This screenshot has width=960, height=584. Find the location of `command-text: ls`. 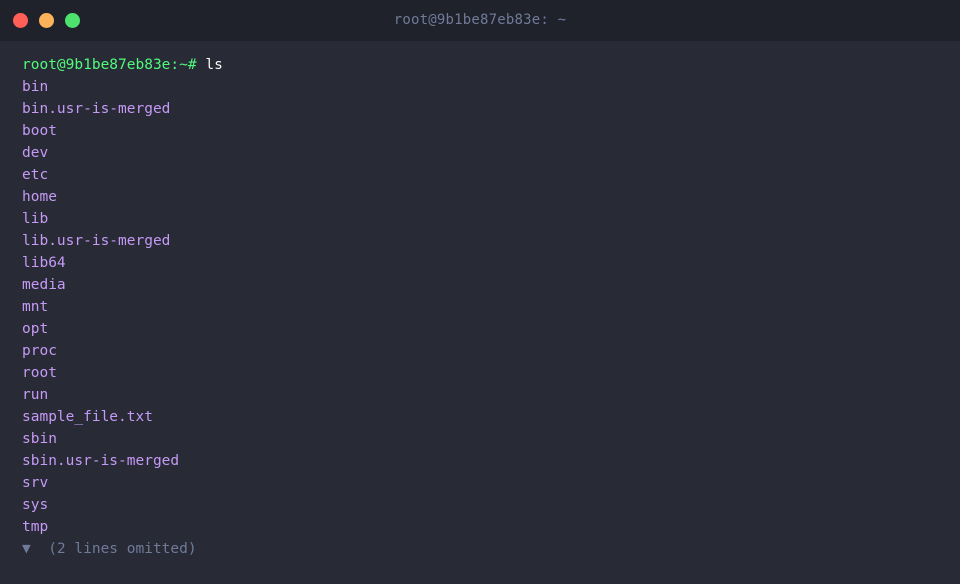

command-text: ls is located at coordinates (214, 65).